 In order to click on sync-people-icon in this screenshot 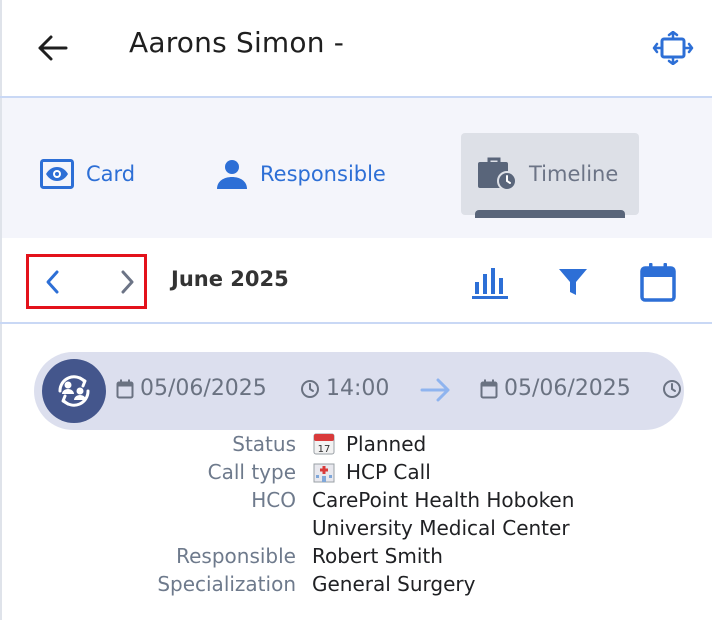, I will do `click(74, 391)`.